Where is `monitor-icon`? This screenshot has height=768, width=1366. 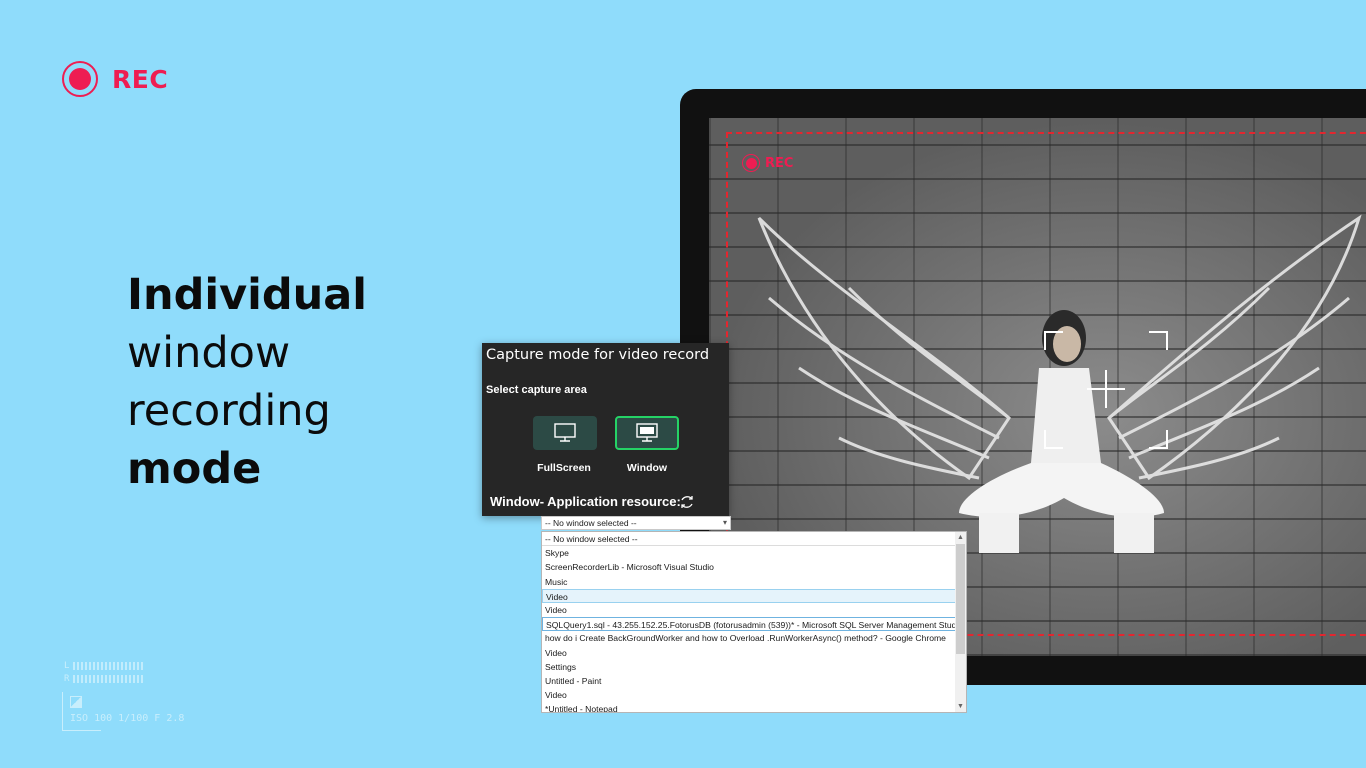 monitor-icon is located at coordinates (565, 432).